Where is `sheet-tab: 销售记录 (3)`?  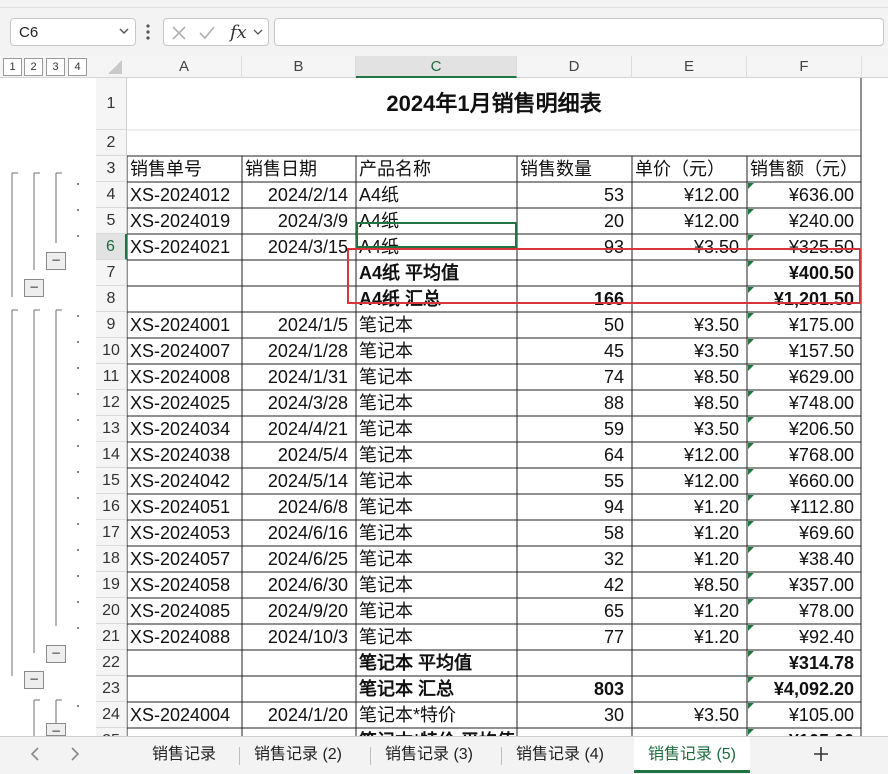 sheet-tab: 销售记录 (3) is located at coordinates (429, 755).